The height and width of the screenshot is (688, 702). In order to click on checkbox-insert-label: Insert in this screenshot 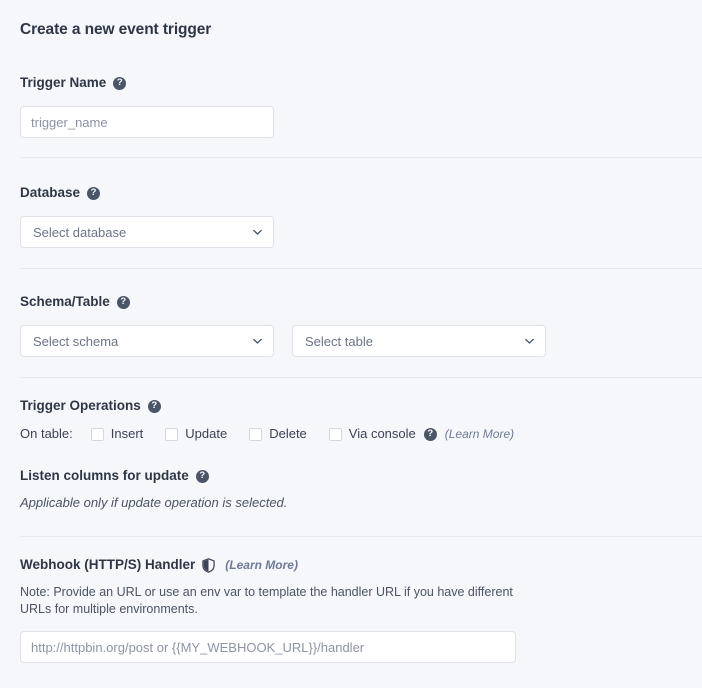, I will do `click(127, 433)`.